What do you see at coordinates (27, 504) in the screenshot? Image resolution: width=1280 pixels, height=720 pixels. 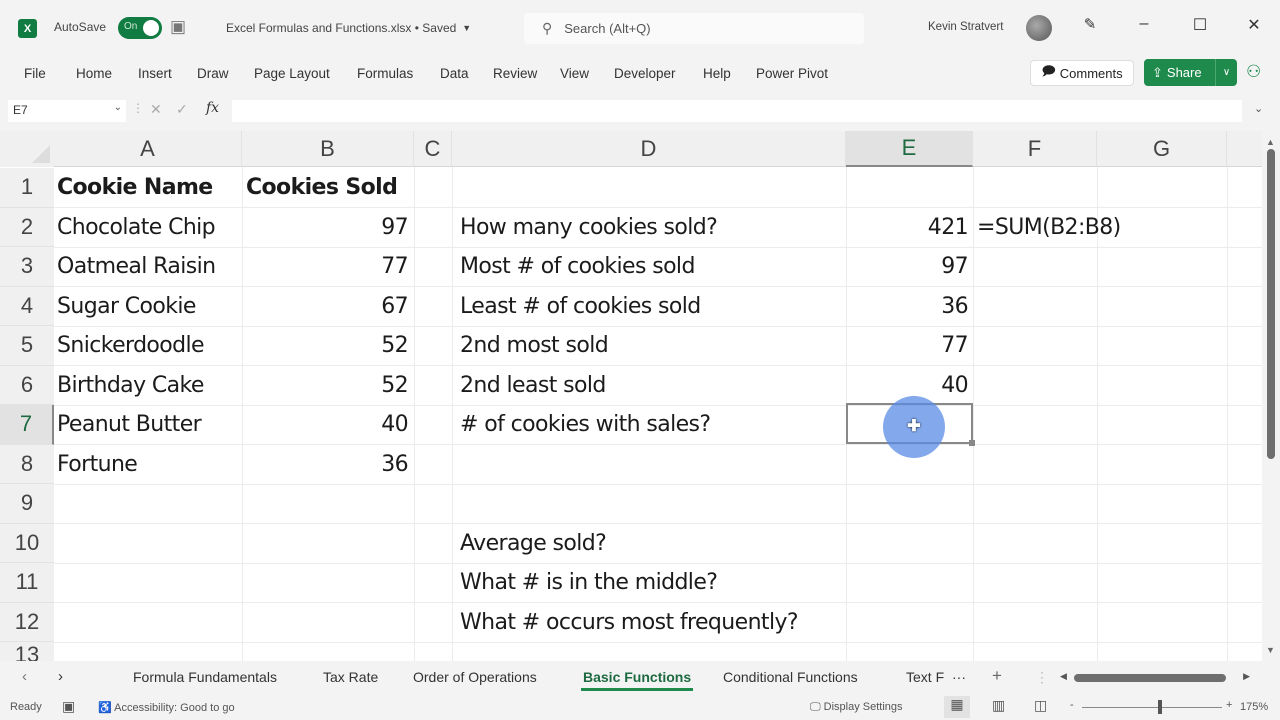 I see `row-header-9: 9` at bounding box center [27, 504].